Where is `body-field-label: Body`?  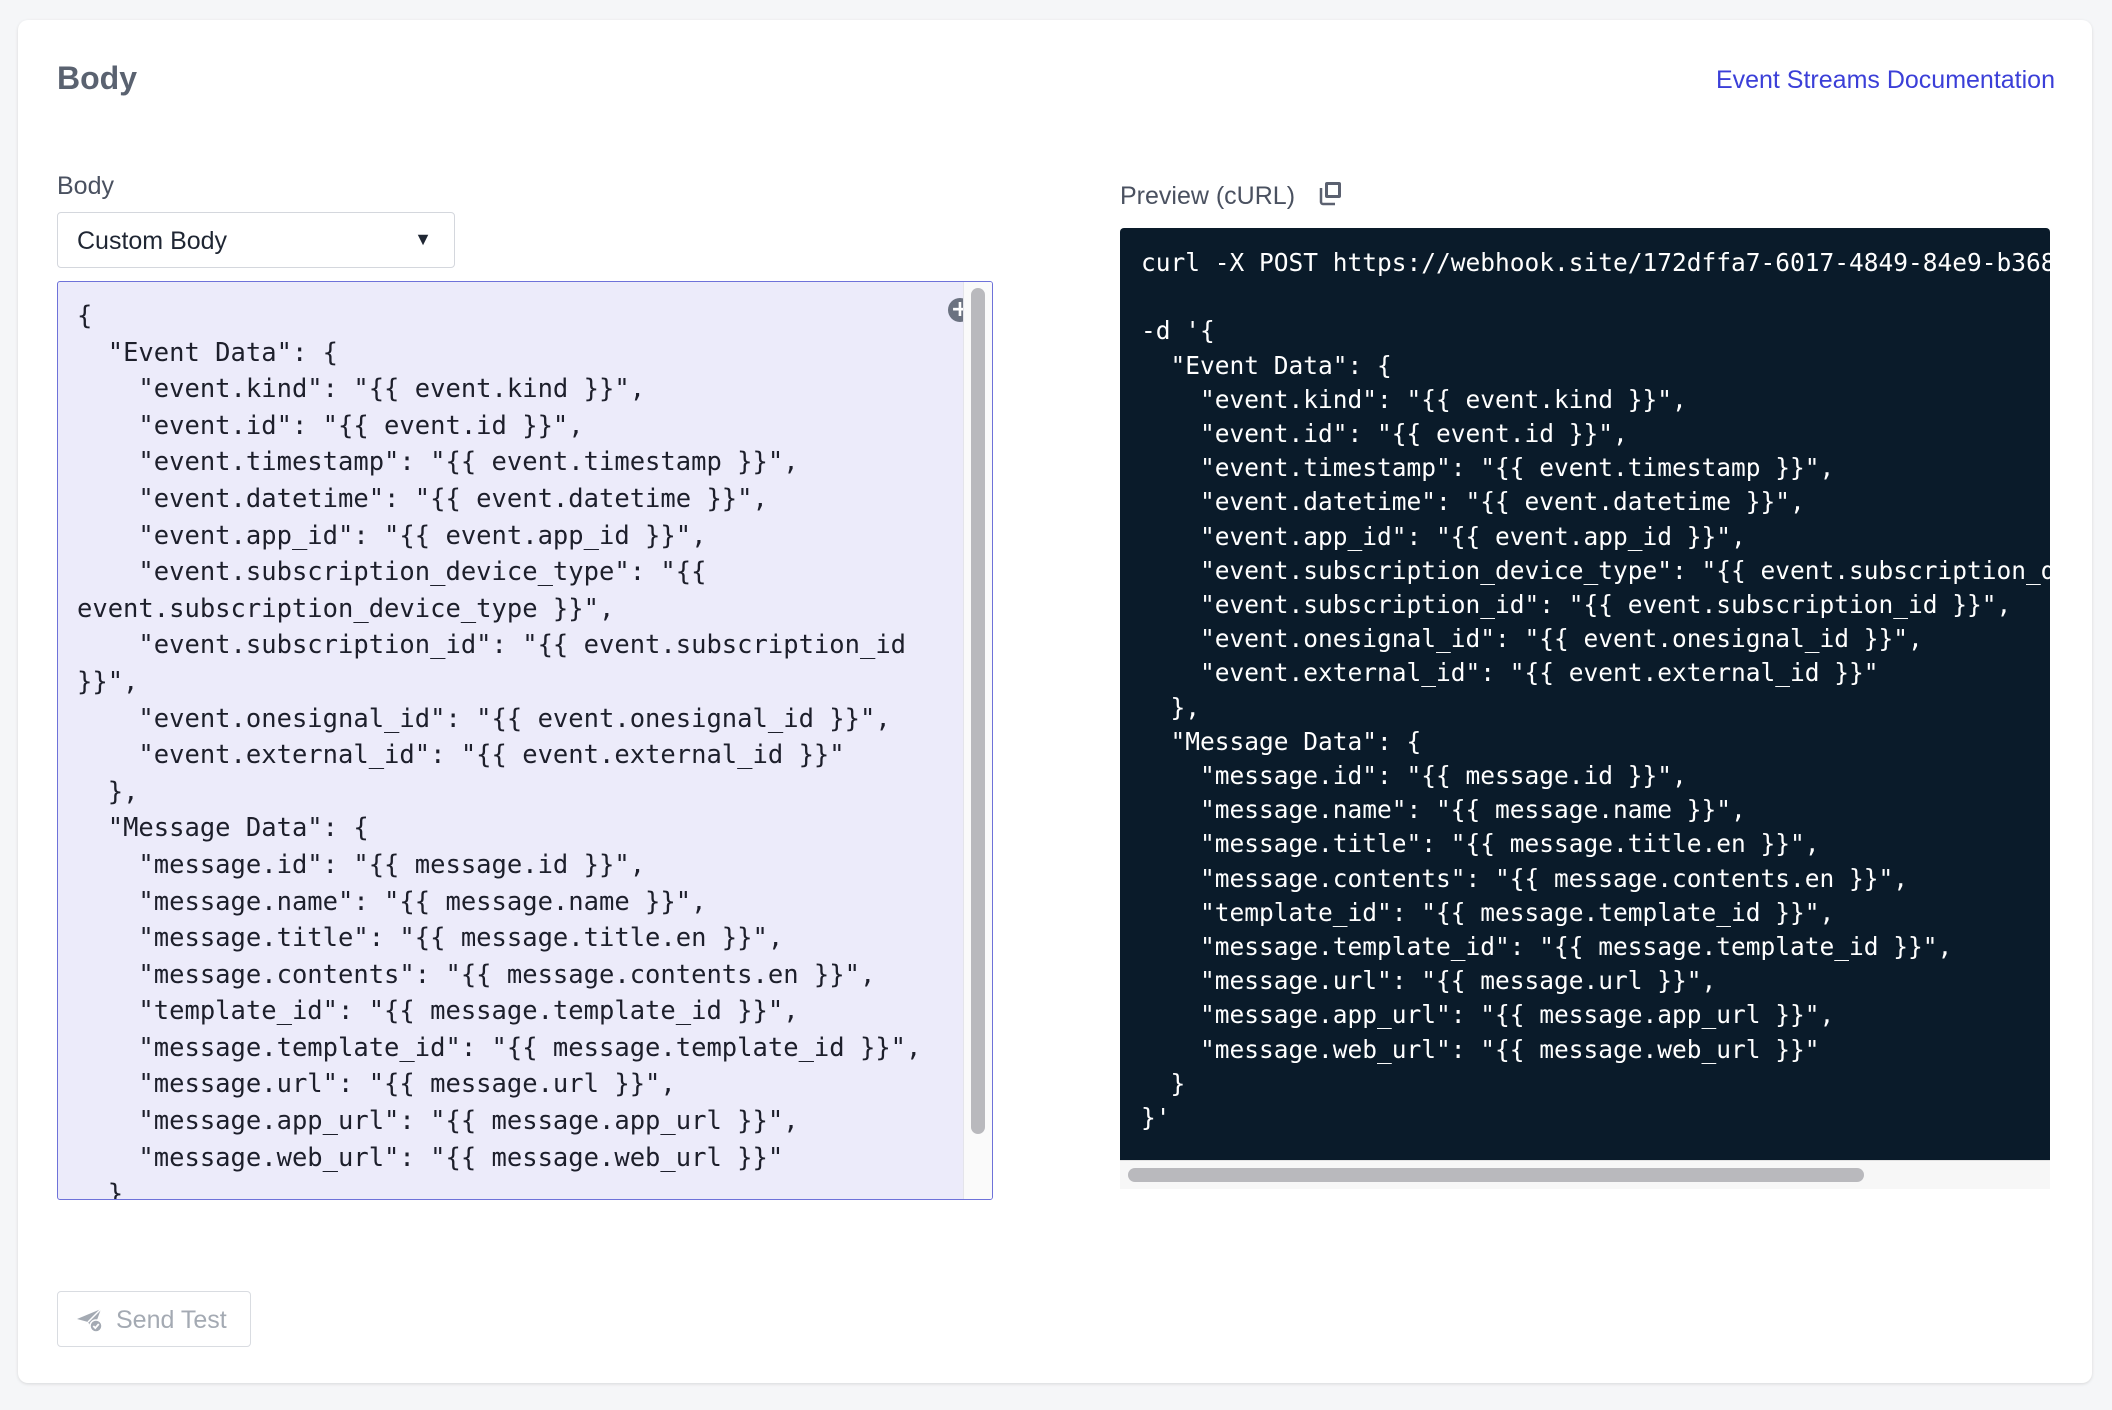
body-field-label: Body is located at coordinates (85, 186).